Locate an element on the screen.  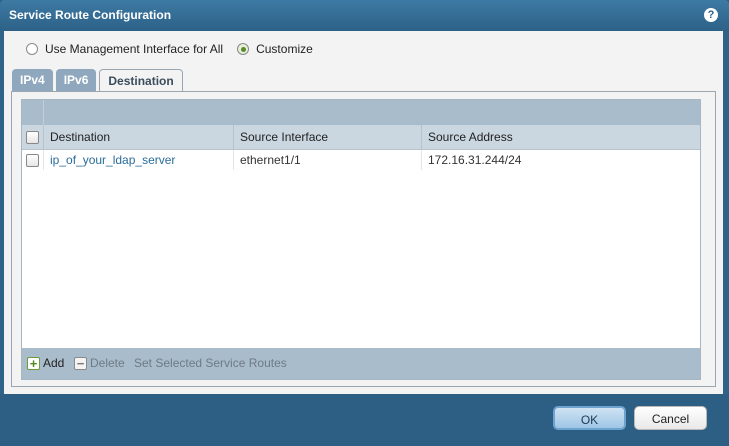
tab-destination: Destination is located at coordinates (141, 81).